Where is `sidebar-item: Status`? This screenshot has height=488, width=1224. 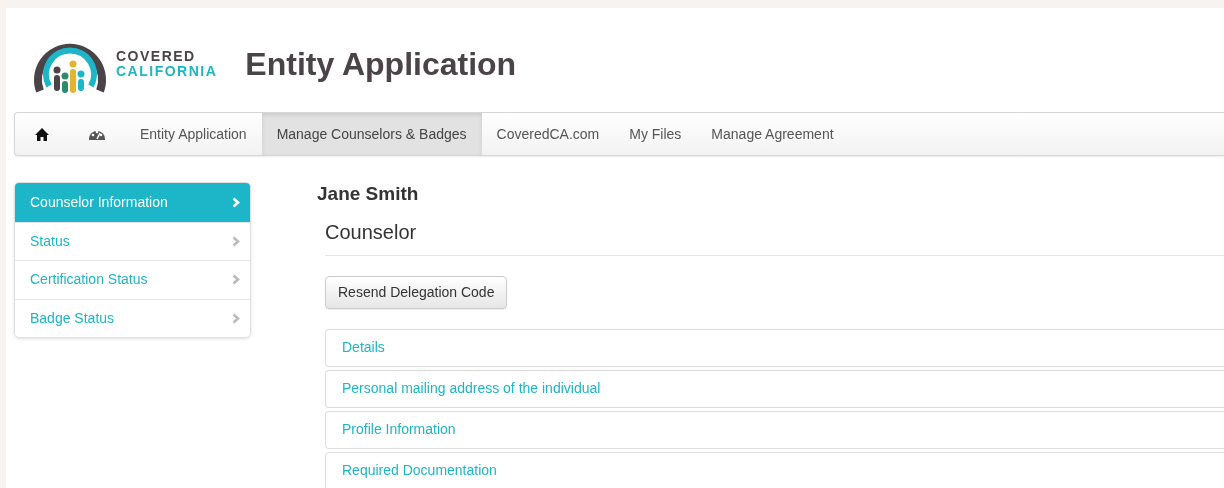
sidebar-item: Status is located at coordinates (132, 240).